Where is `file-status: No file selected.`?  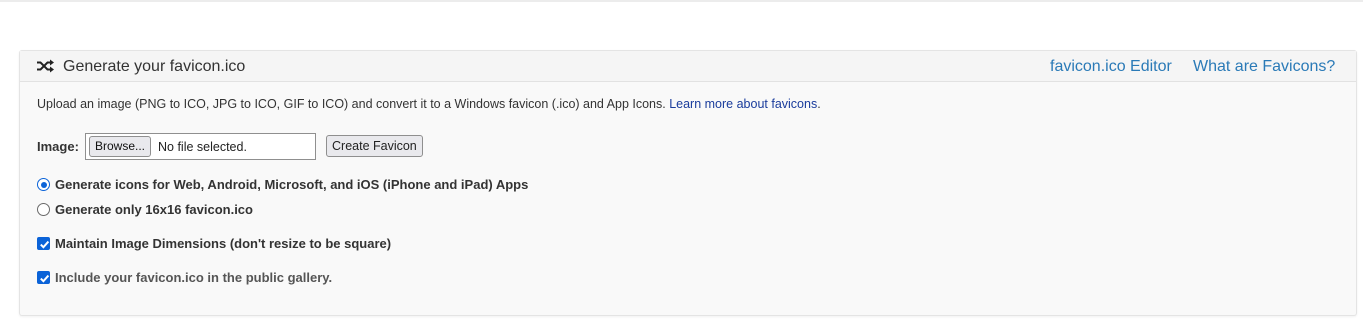
file-status: No file selected. is located at coordinates (202, 147).